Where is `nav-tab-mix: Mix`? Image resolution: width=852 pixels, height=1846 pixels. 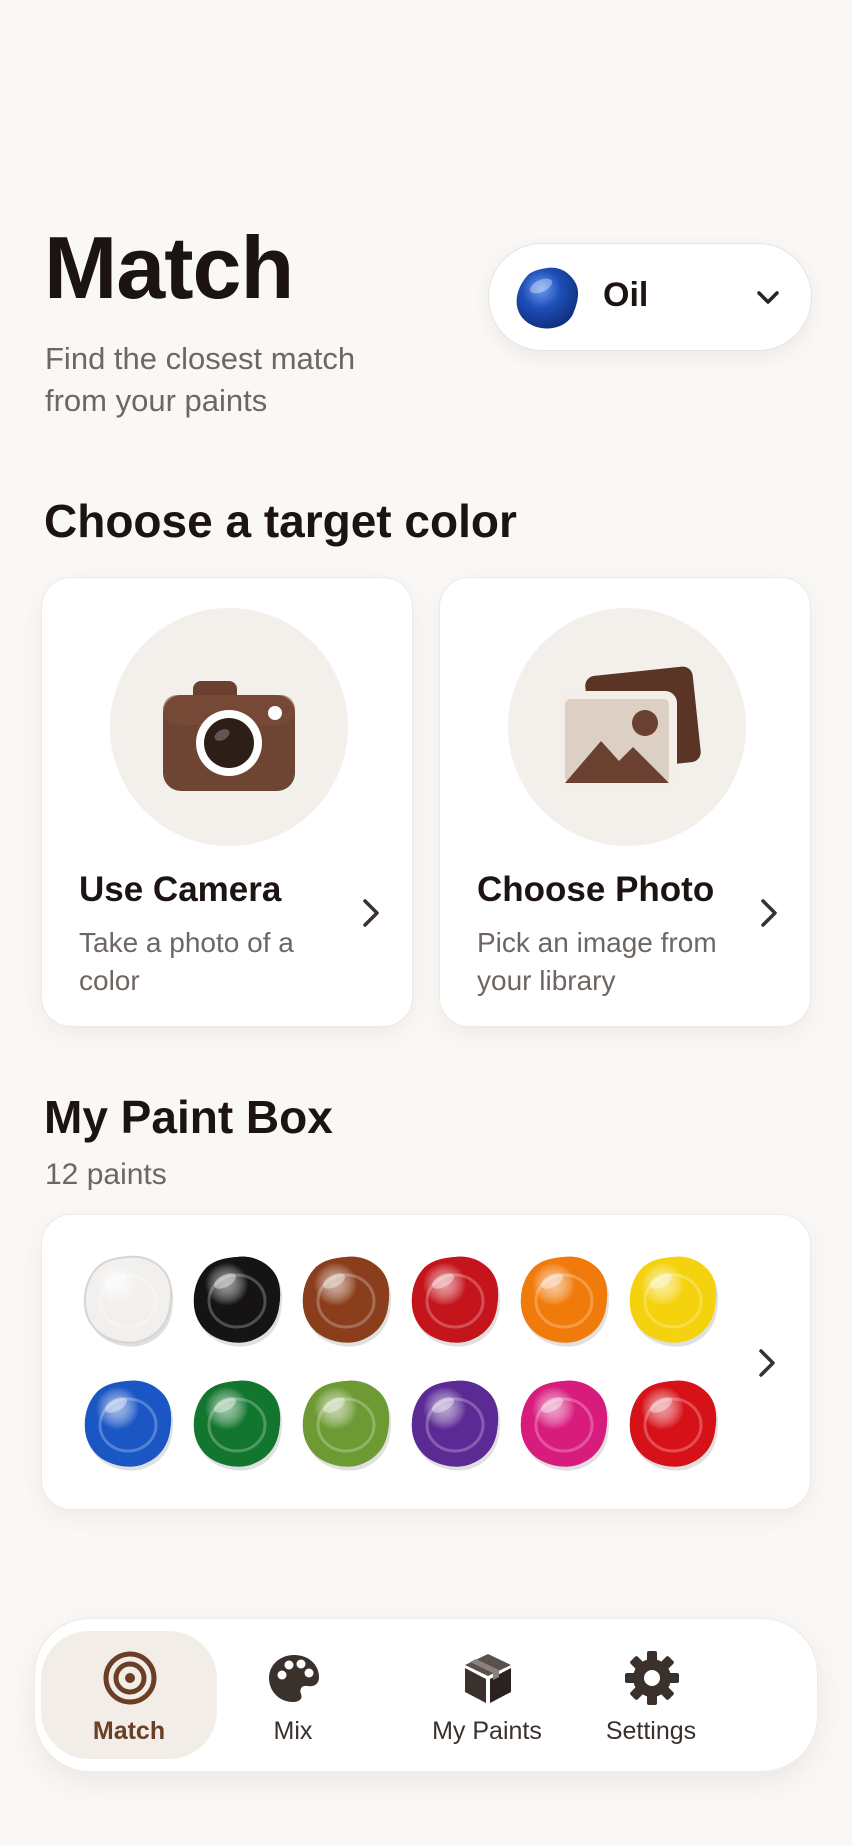
nav-tab-mix: Mix is located at coordinates (293, 1695).